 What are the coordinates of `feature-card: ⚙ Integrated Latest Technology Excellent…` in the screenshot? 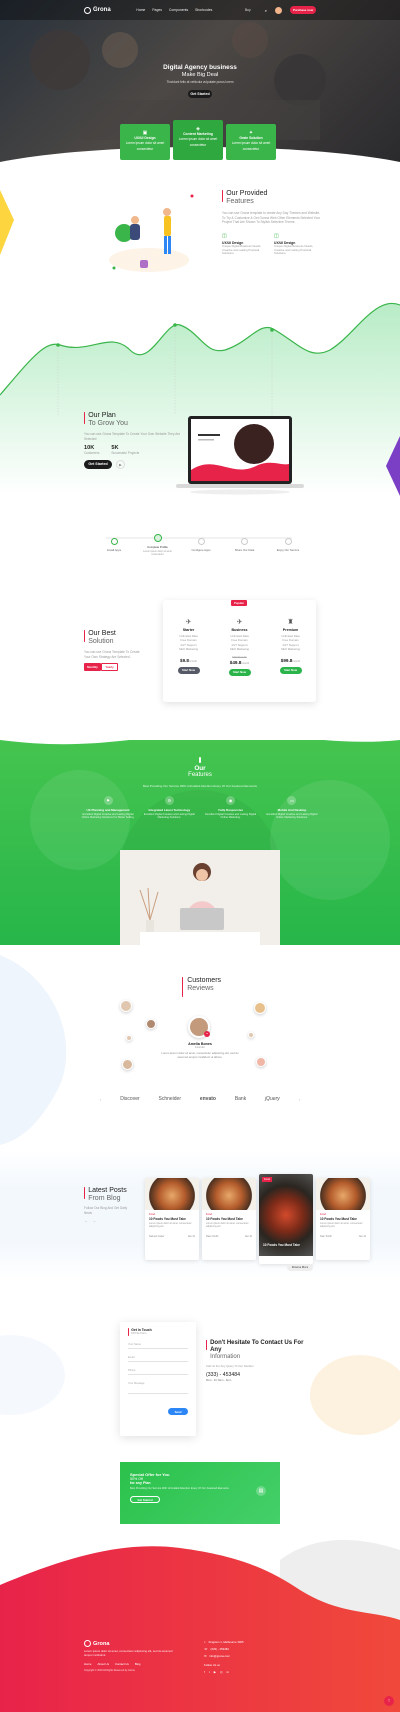 It's located at (169, 807).